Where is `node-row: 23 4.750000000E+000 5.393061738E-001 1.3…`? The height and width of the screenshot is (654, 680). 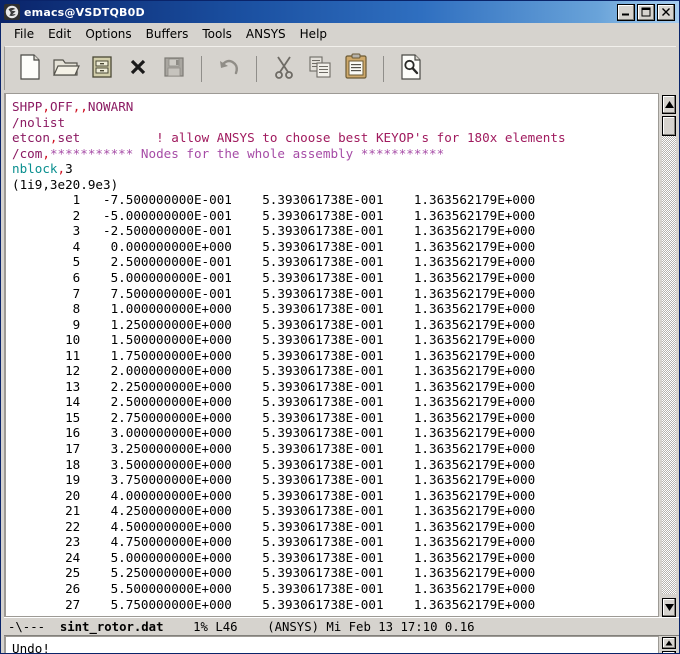 node-row: 23 4.750000000E+000 5.393061738E-001 1.3… is located at coordinates (274, 542).